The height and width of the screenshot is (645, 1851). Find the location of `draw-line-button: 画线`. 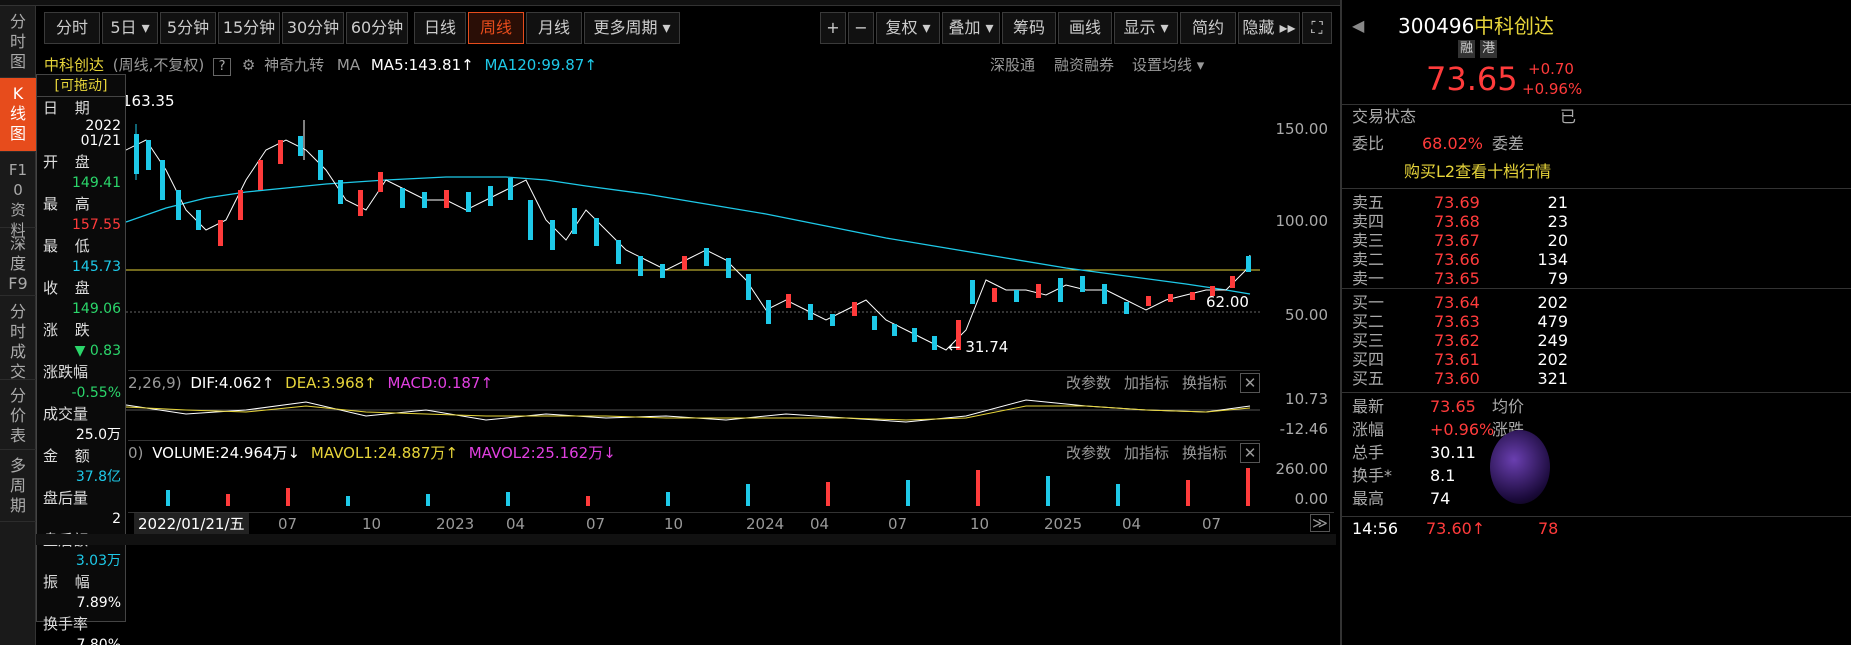

draw-line-button: 画线 is located at coordinates (1085, 28).